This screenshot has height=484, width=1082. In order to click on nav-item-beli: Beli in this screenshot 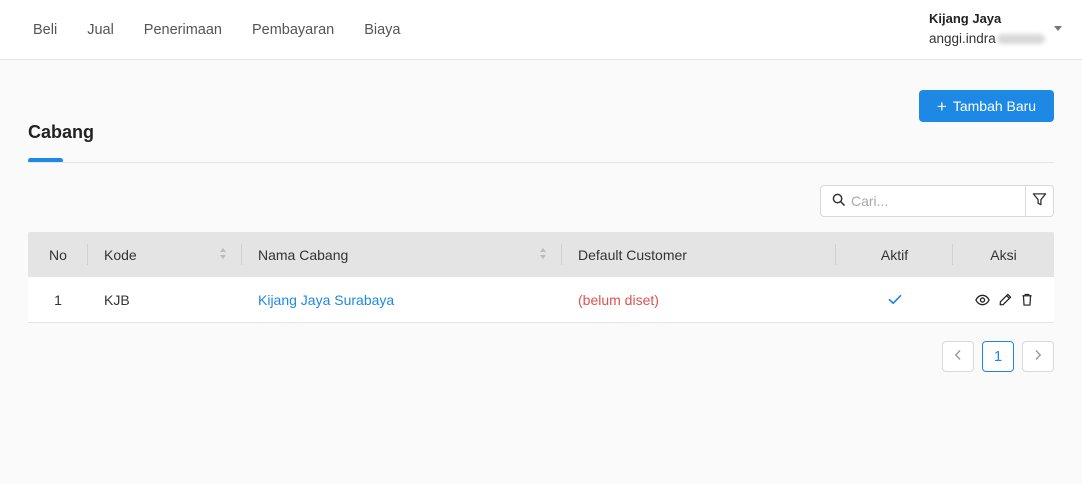, I will do `click(45, 30)`.